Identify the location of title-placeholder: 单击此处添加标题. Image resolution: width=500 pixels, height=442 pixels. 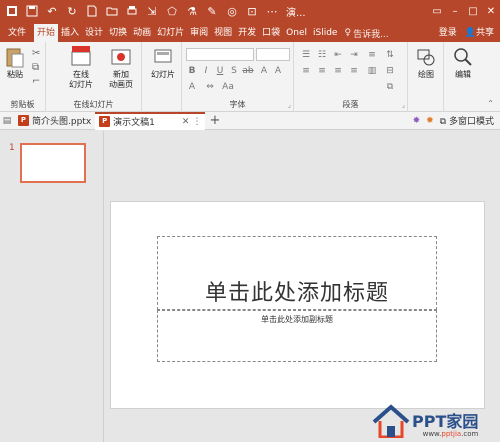
(297, 273).